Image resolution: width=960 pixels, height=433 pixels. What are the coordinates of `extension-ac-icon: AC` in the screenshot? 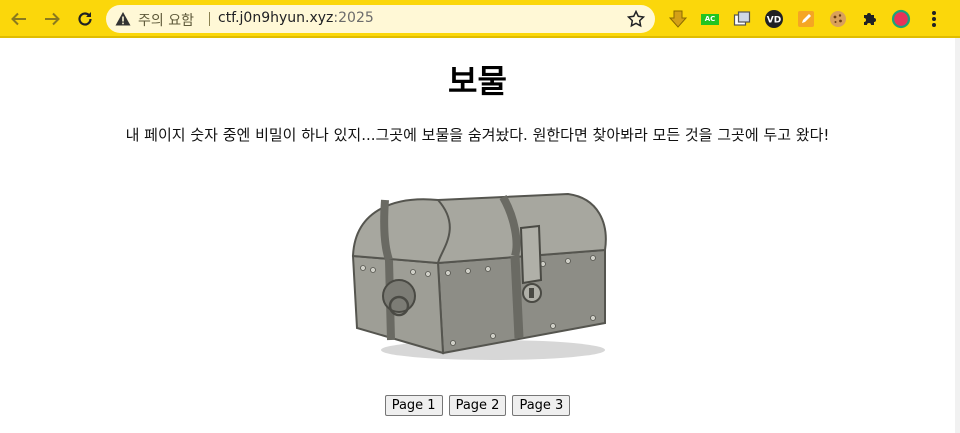 It's located at (710, 19).